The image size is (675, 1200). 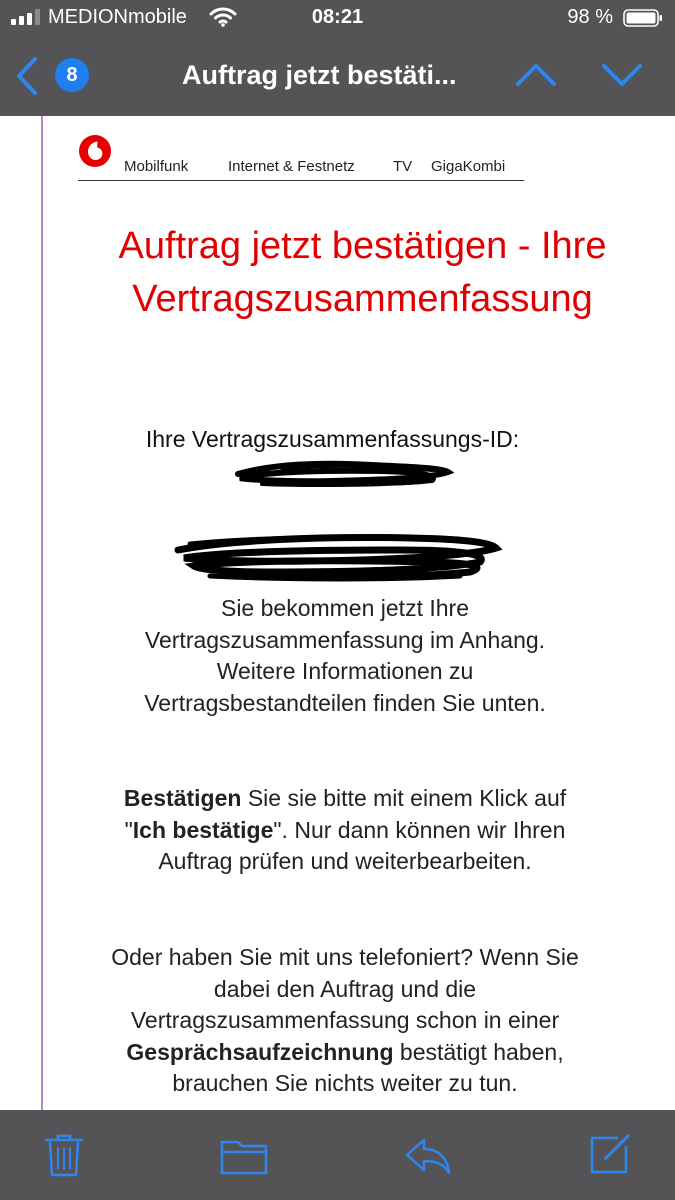 I want to click on unread-count-badge: 8, so click(x=72, y=75).